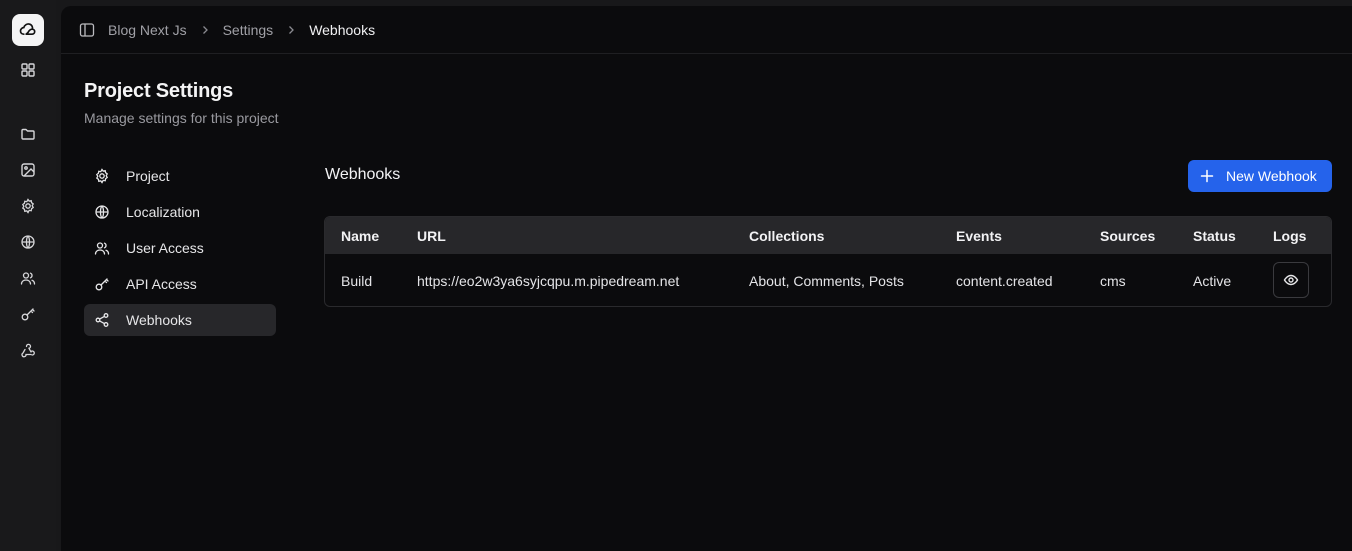 Image resolution: width=1352 pixels, height=551 pixels. I want to click on cell-status: Active, so click(1212, 280).